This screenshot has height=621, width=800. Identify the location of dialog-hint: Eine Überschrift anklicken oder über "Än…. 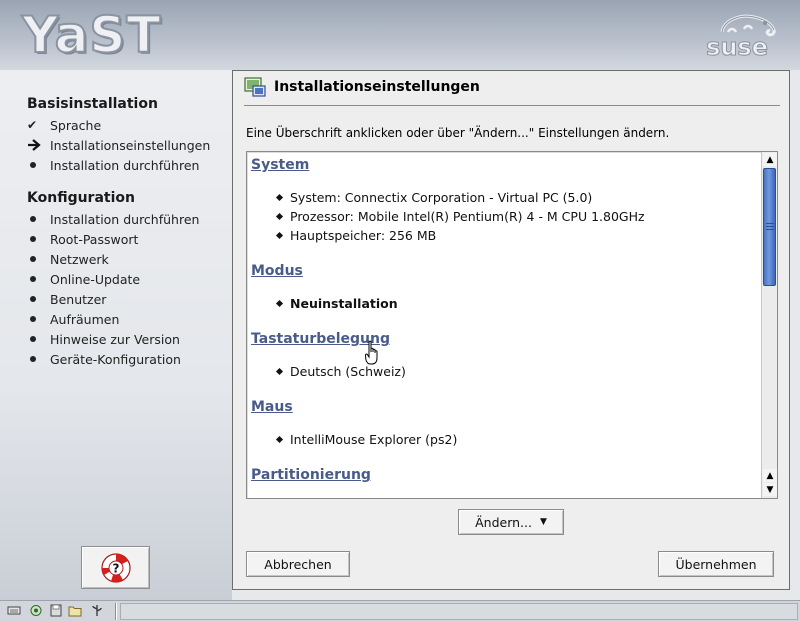
(458, 133).